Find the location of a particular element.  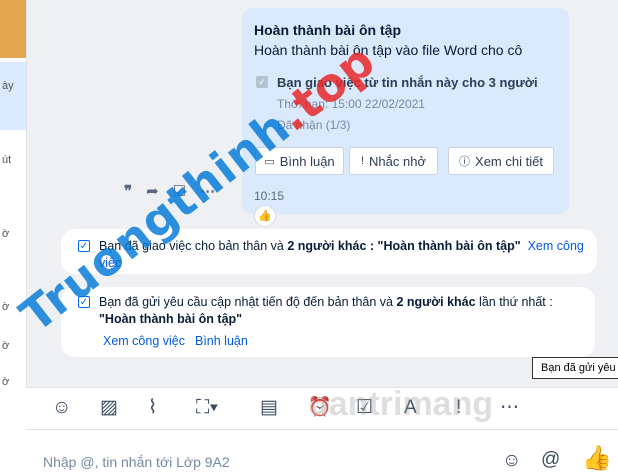

message-input: Nhập @, tin nhắn tới Lớp 9A2 is located at coordinates (136, 462).